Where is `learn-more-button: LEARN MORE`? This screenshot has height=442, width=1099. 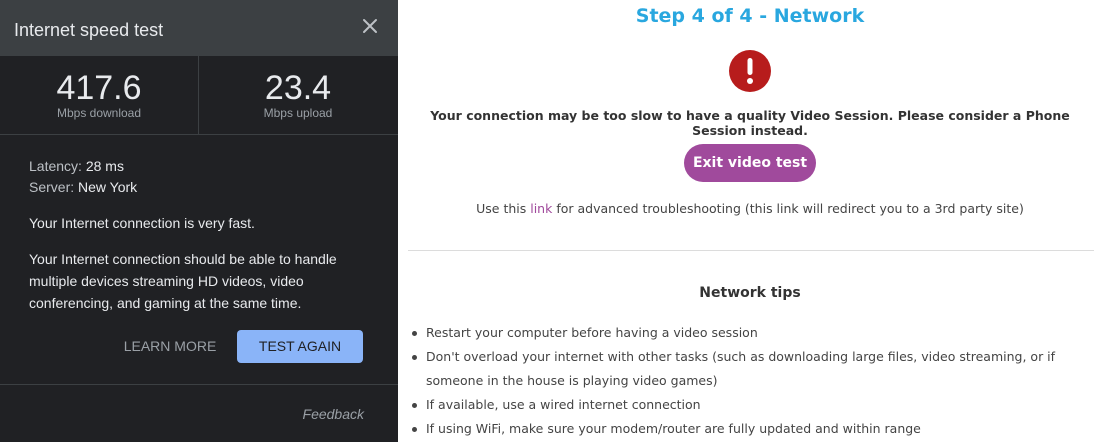 learn-more-button: LEARN MORE is located at coordinates (170, 346).